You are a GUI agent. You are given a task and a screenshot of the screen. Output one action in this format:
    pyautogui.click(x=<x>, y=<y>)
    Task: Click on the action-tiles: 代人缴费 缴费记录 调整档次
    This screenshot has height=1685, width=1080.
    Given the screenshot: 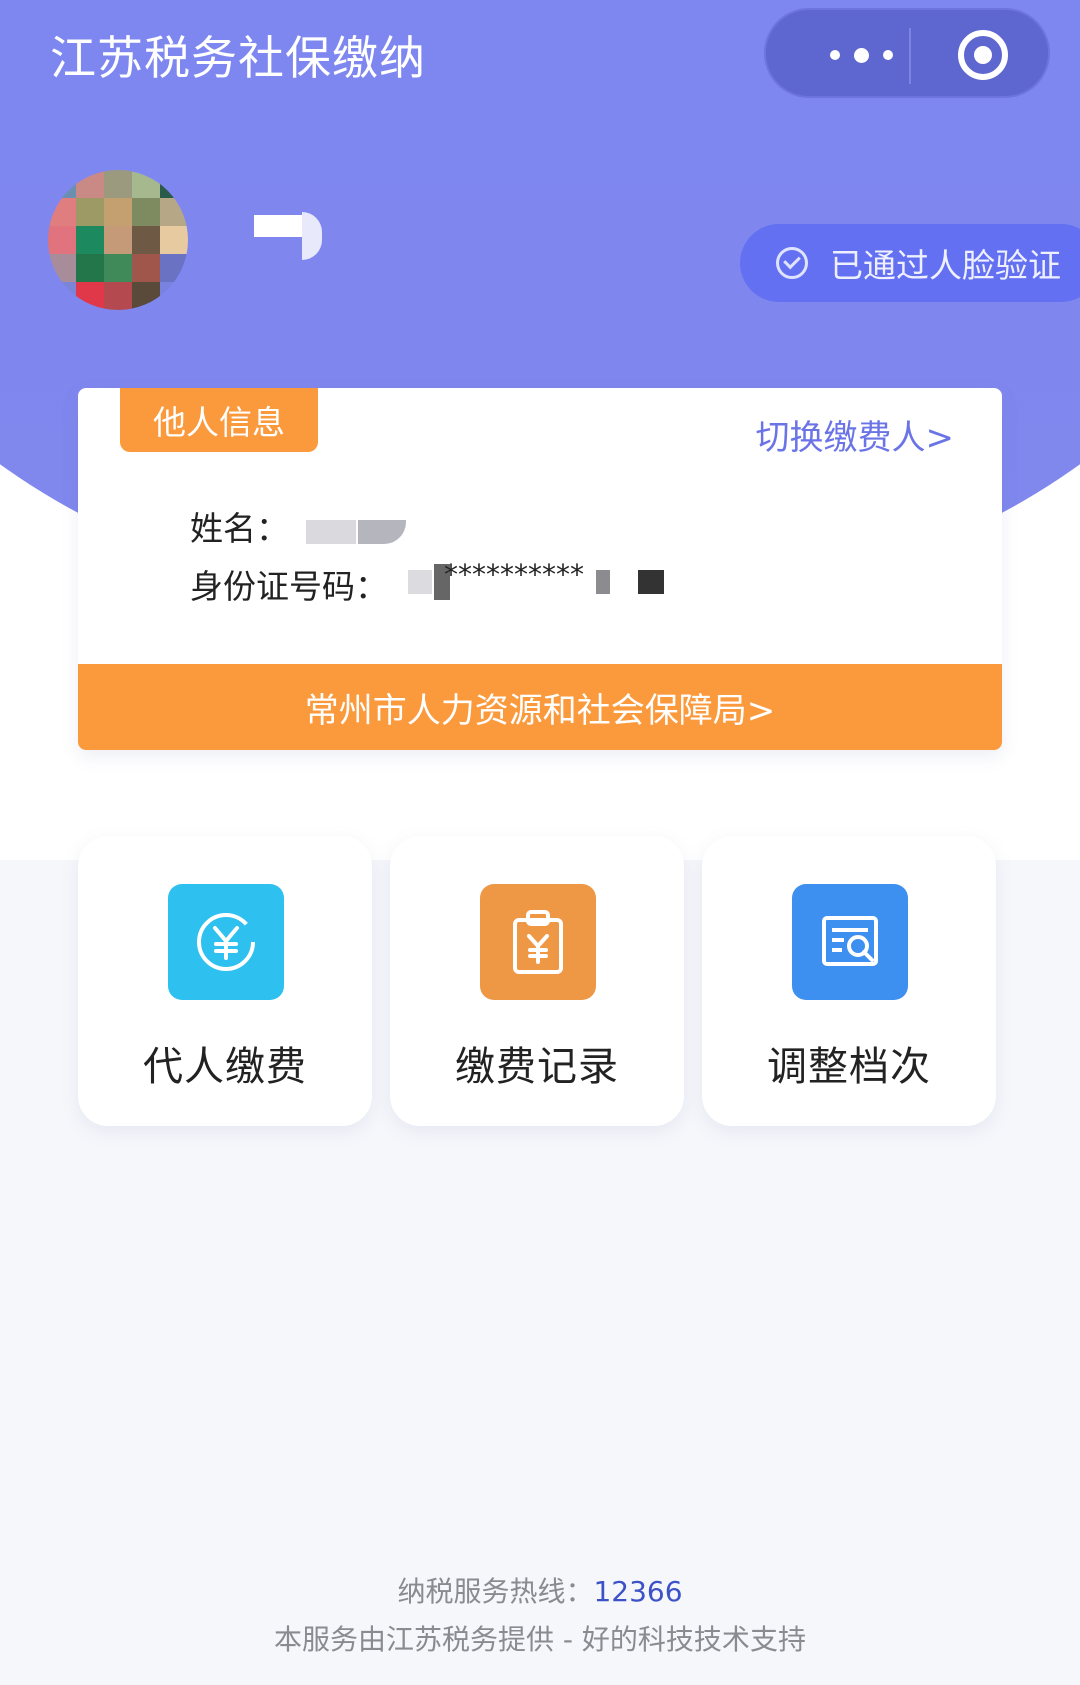 What is the action you would take?
    pyautogui.click(x=540, y=981)
    